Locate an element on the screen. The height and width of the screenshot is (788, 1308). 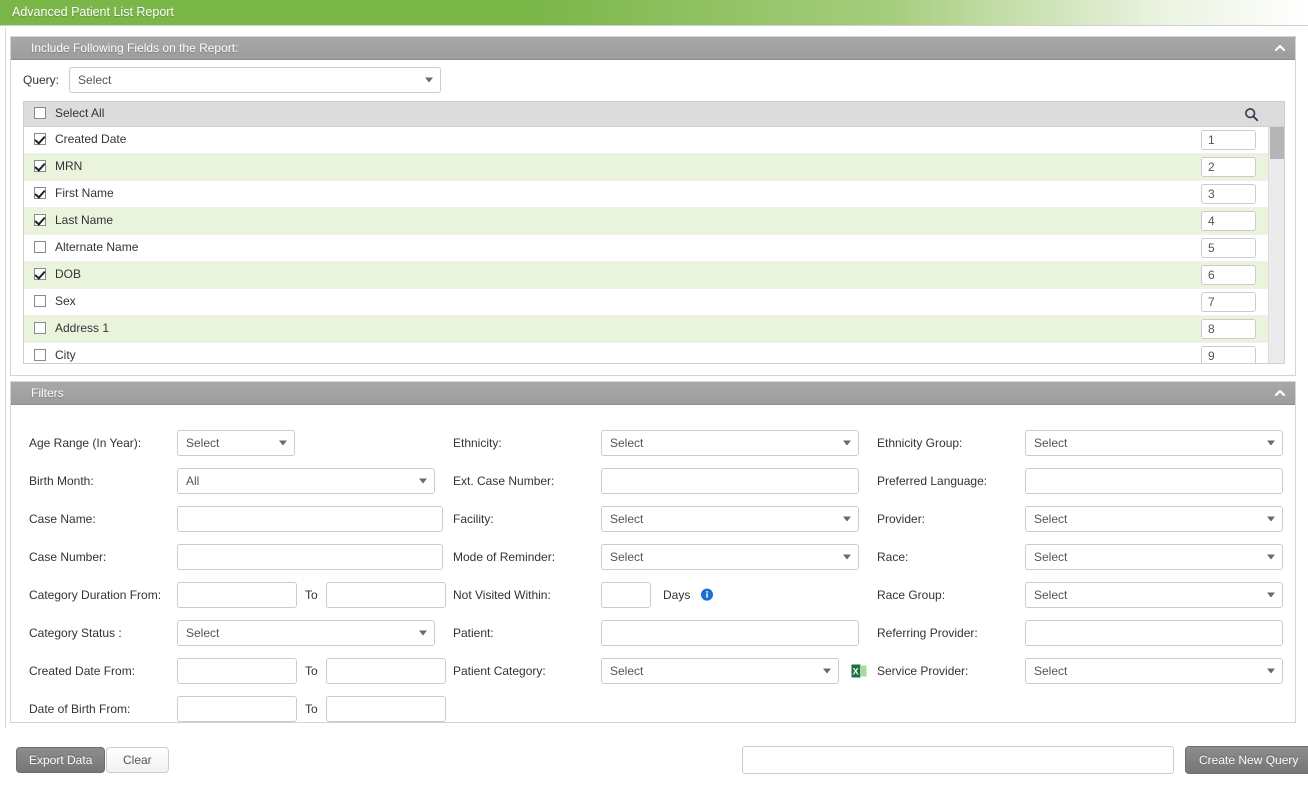
not-visited-within-input is located at coordinates (626, 595).